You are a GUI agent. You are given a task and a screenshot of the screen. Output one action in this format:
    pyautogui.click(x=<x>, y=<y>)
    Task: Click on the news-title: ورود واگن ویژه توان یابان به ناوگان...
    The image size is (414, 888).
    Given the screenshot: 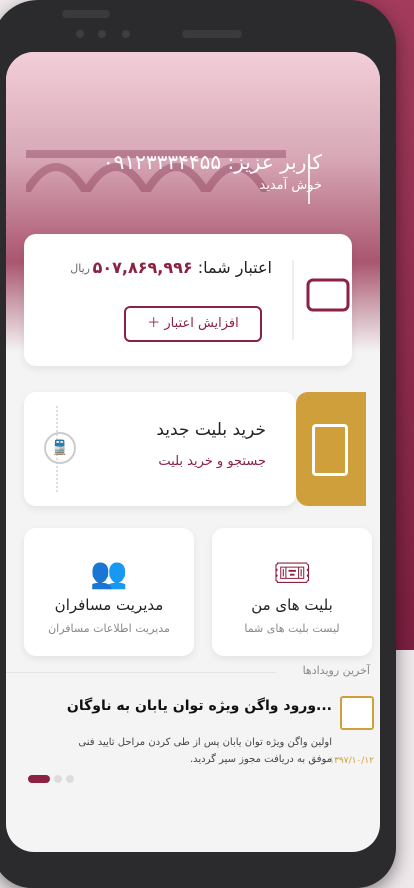 What is the action you would take?
    pyautogui.click(x=199, y=706)
    